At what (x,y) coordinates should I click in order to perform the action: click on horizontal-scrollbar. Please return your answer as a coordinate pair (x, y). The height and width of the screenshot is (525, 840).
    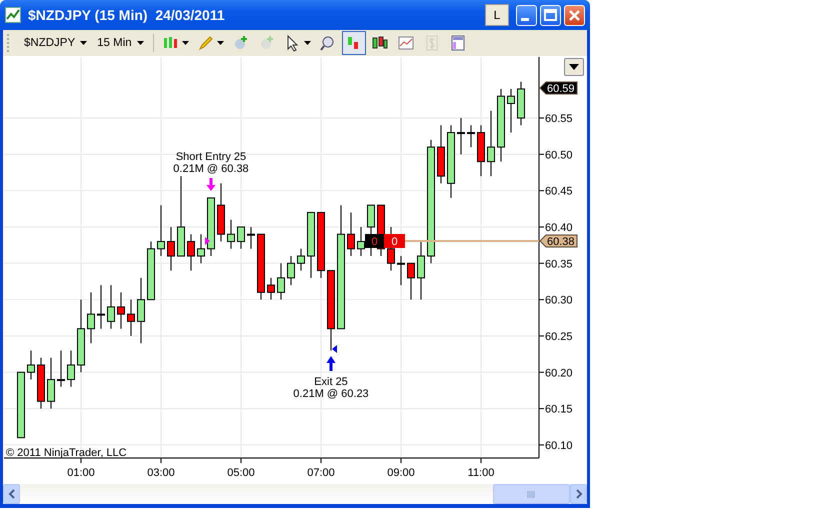
    Looking at the image, I should click on (295, 494).